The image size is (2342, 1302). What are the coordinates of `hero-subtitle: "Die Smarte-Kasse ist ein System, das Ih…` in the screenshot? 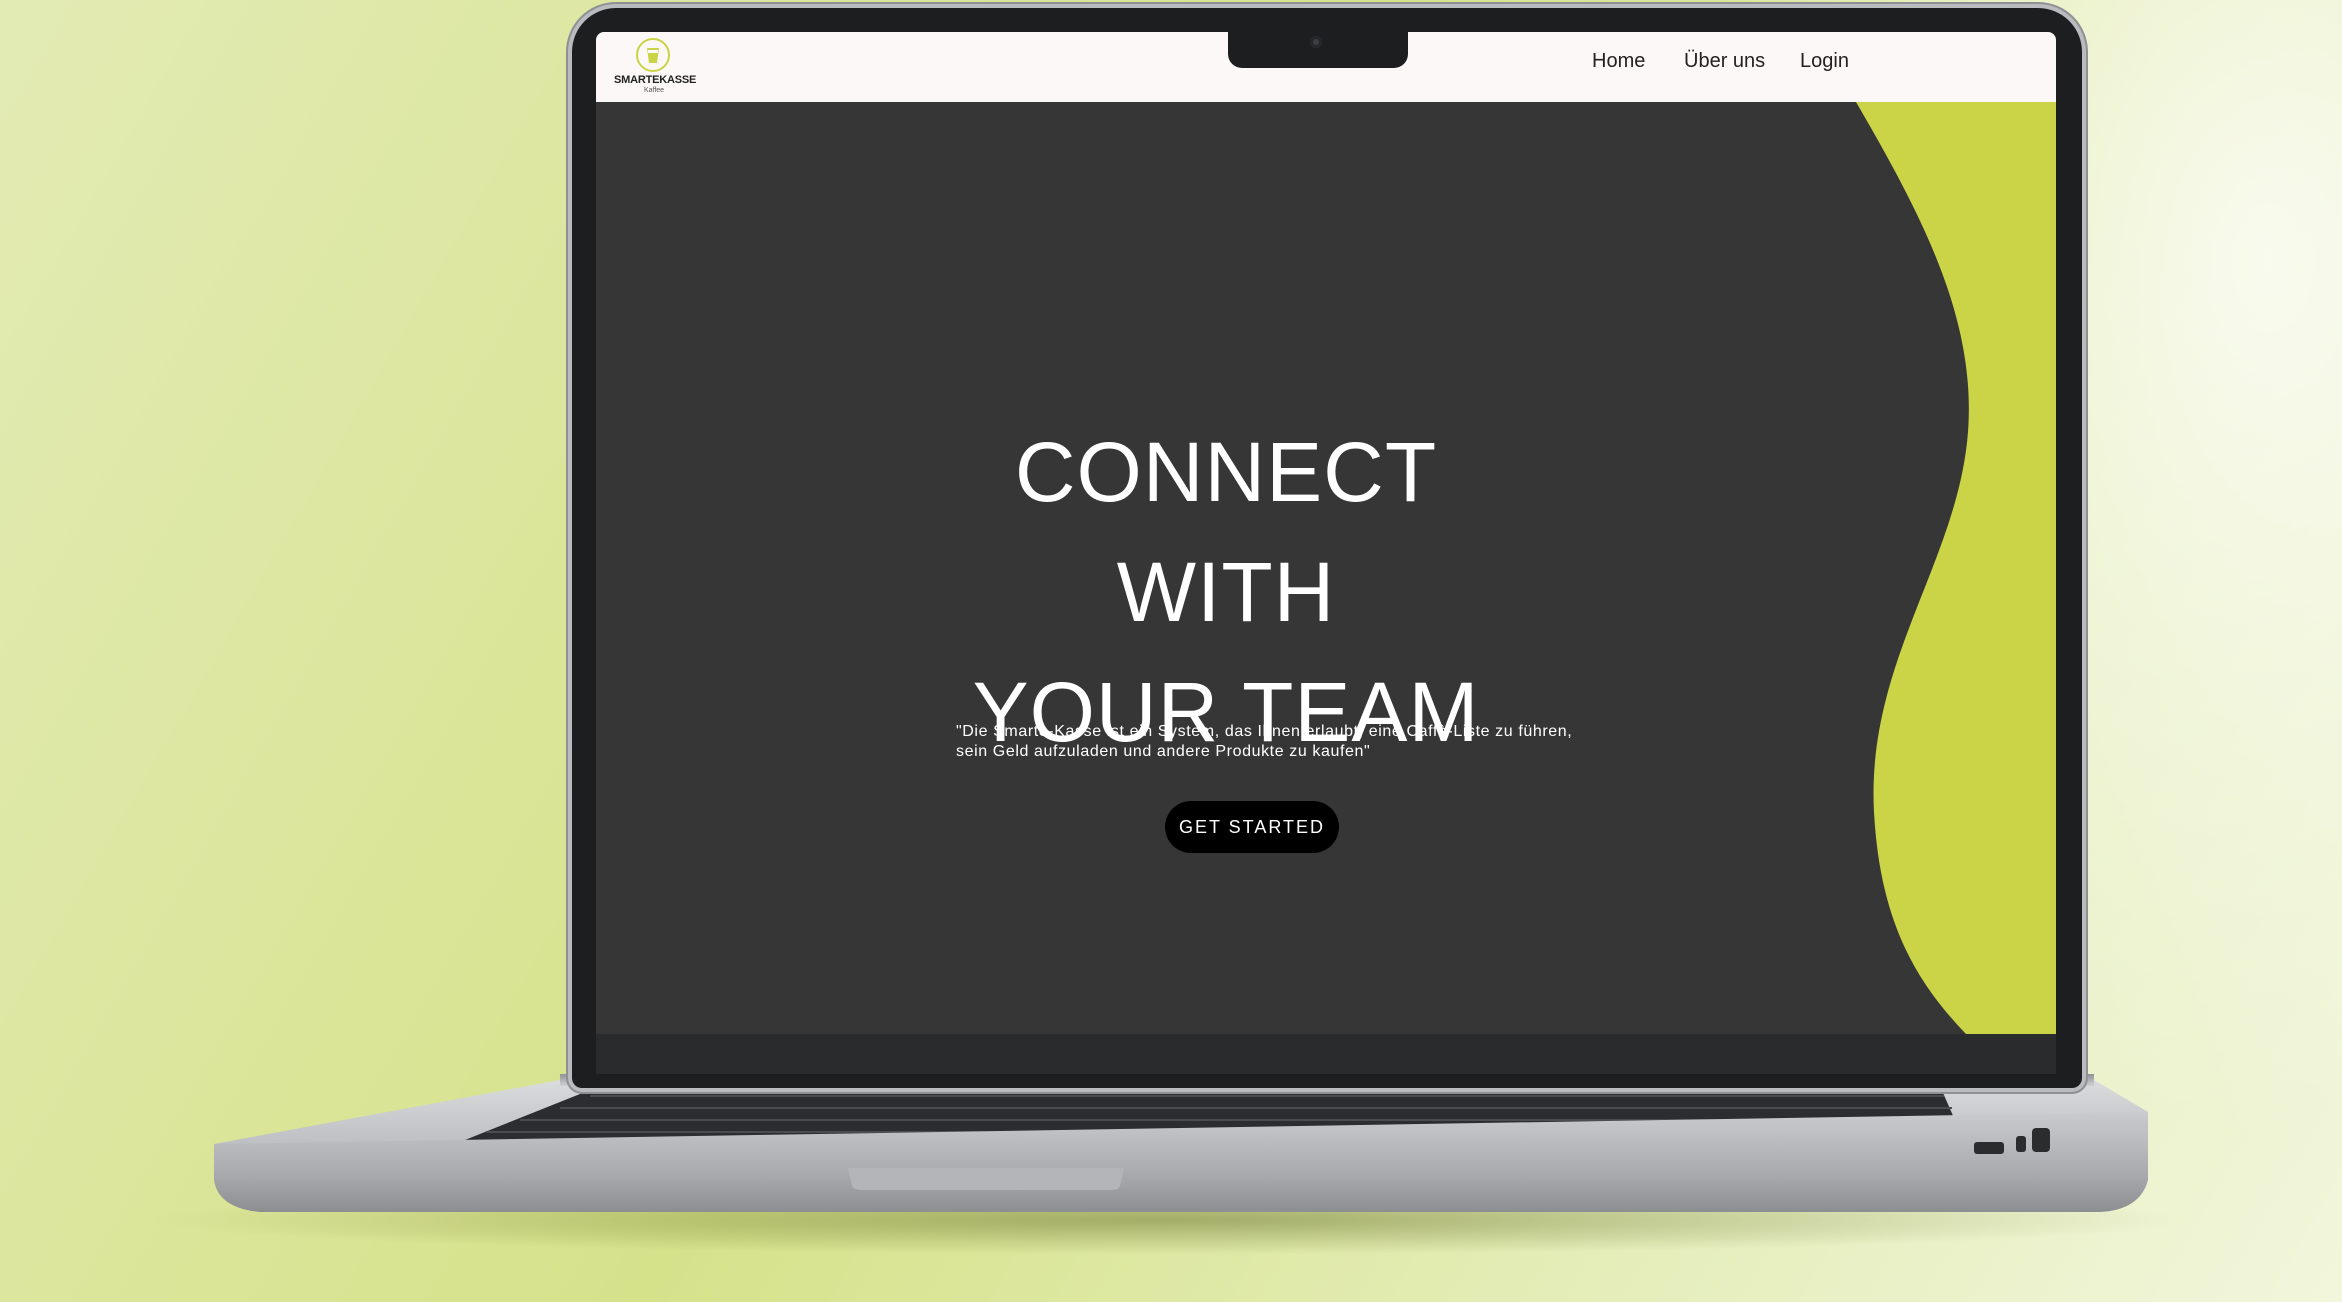 It's located at (1264, 741).